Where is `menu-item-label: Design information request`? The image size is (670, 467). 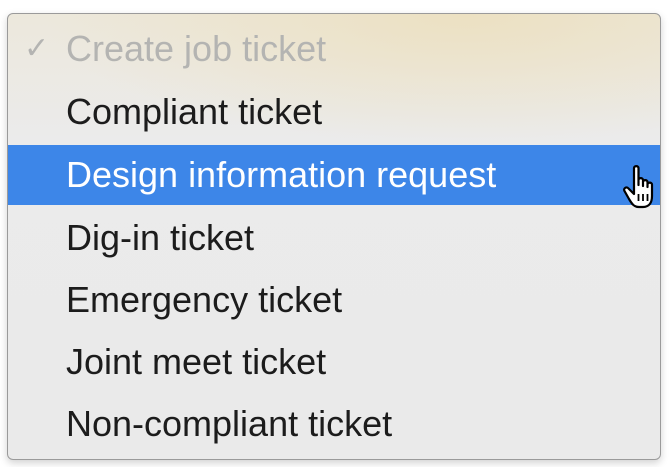 menu-item-label: Design information request is located at coordinates (281, 174).